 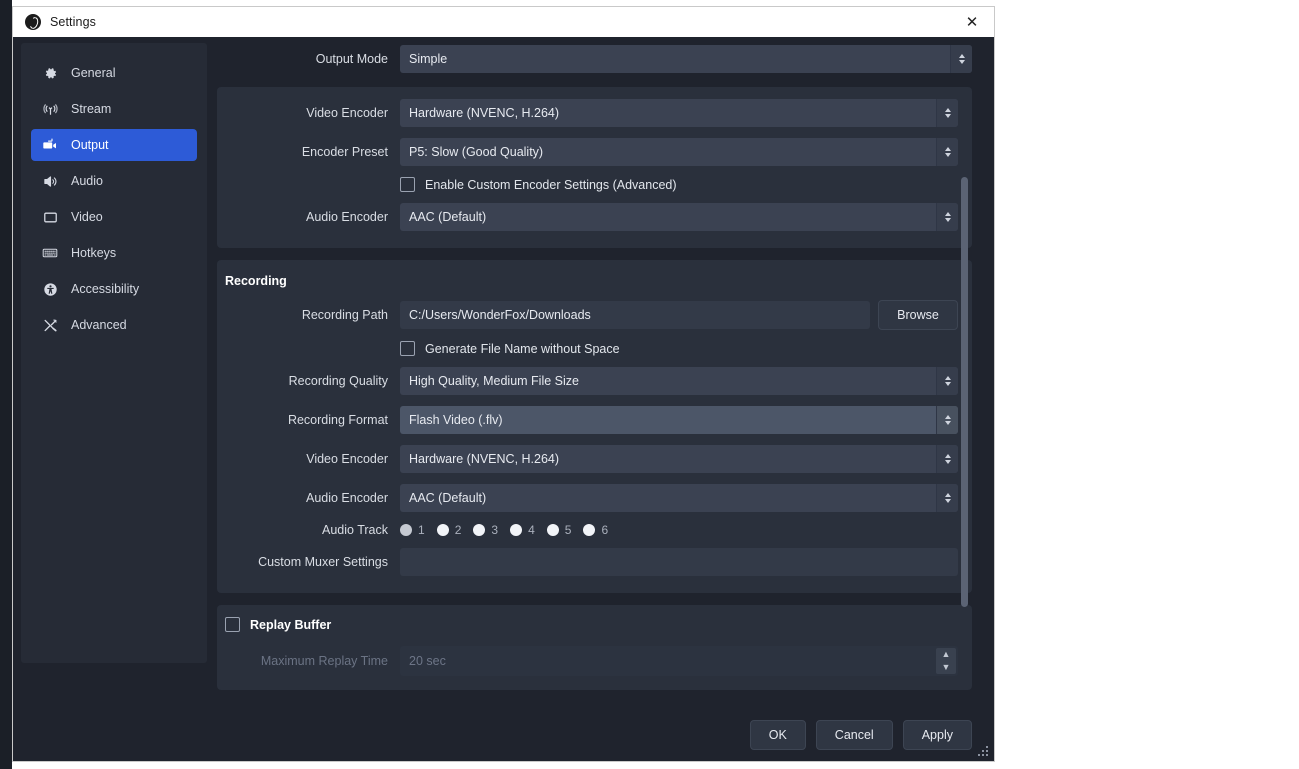 What do you see at coordinates (323, 562) in the screenshot?
I see `muxer-settings-label: Custom Muxer Settings` at bounding box center [323, 562].